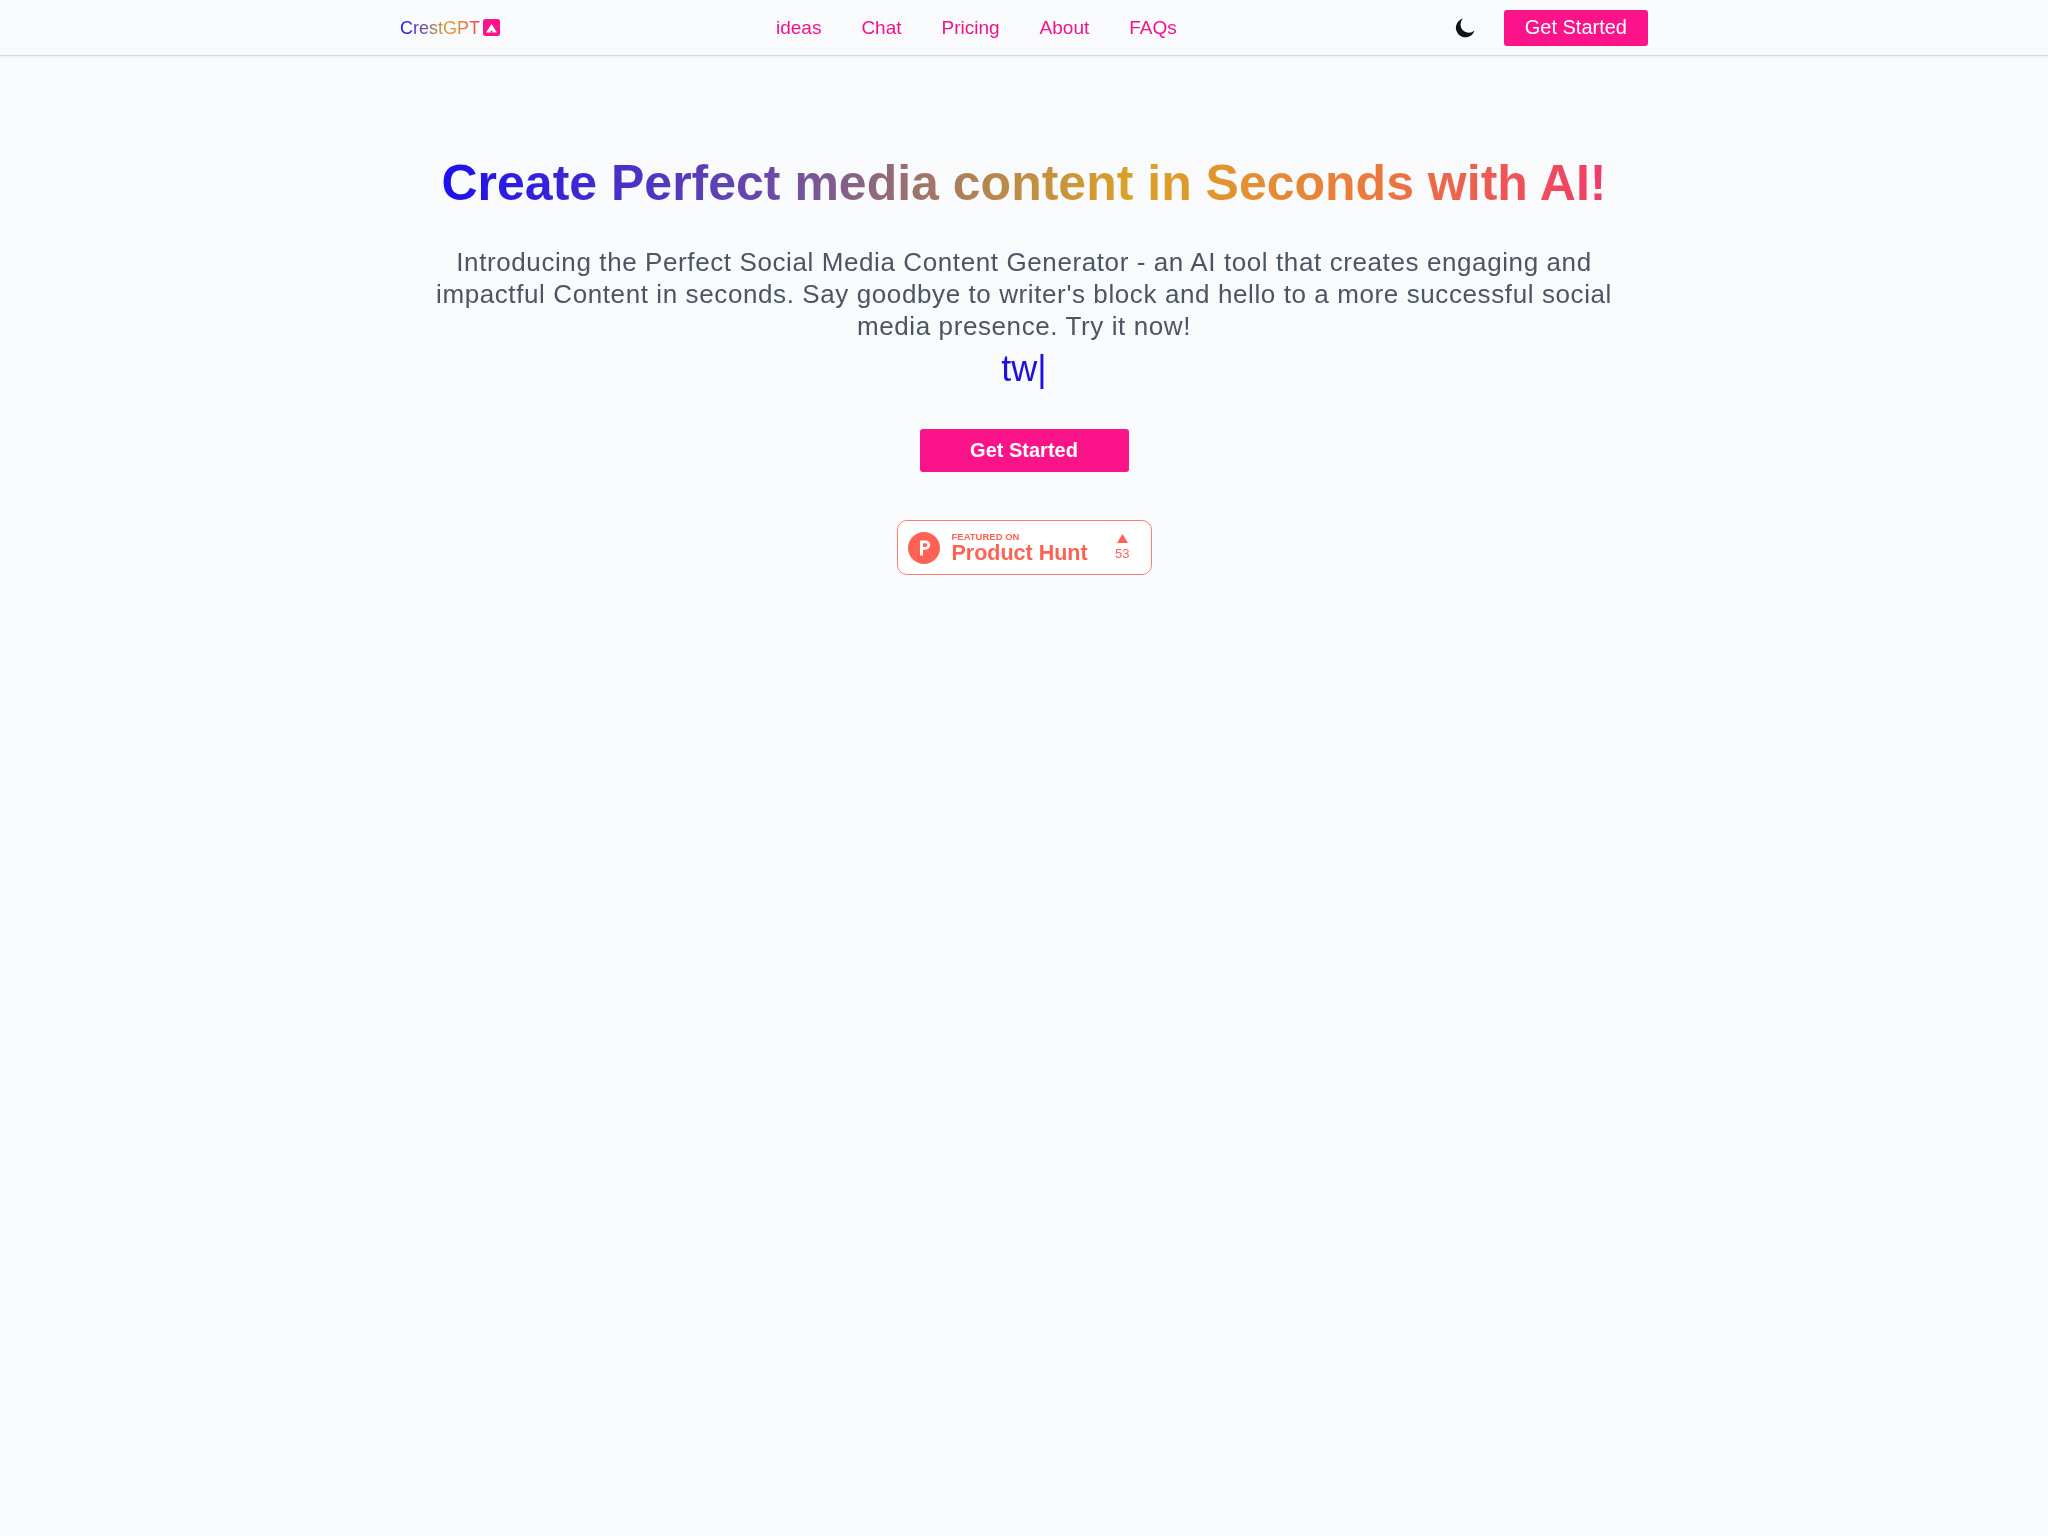 The width and height of the screenshot is (2048, 1536). I want to click on vote-count: 53, so click(1122, 554).